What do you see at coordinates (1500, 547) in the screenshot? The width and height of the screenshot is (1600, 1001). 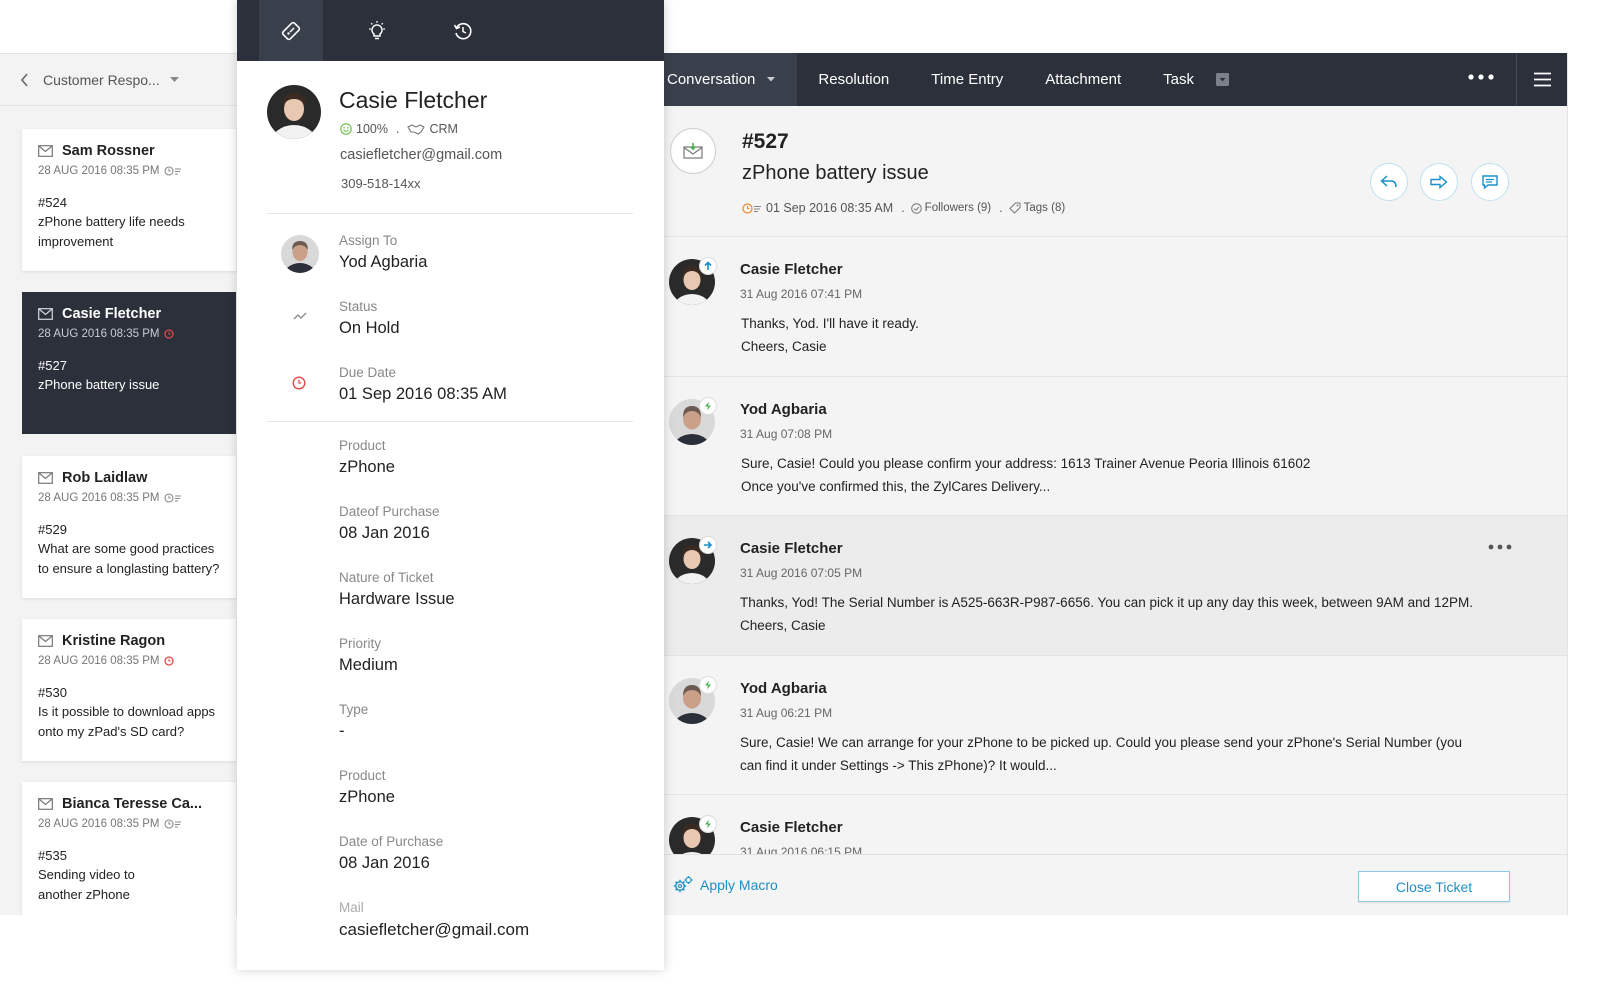 I see `message-more-icon` at bounding box center [1500, 547].